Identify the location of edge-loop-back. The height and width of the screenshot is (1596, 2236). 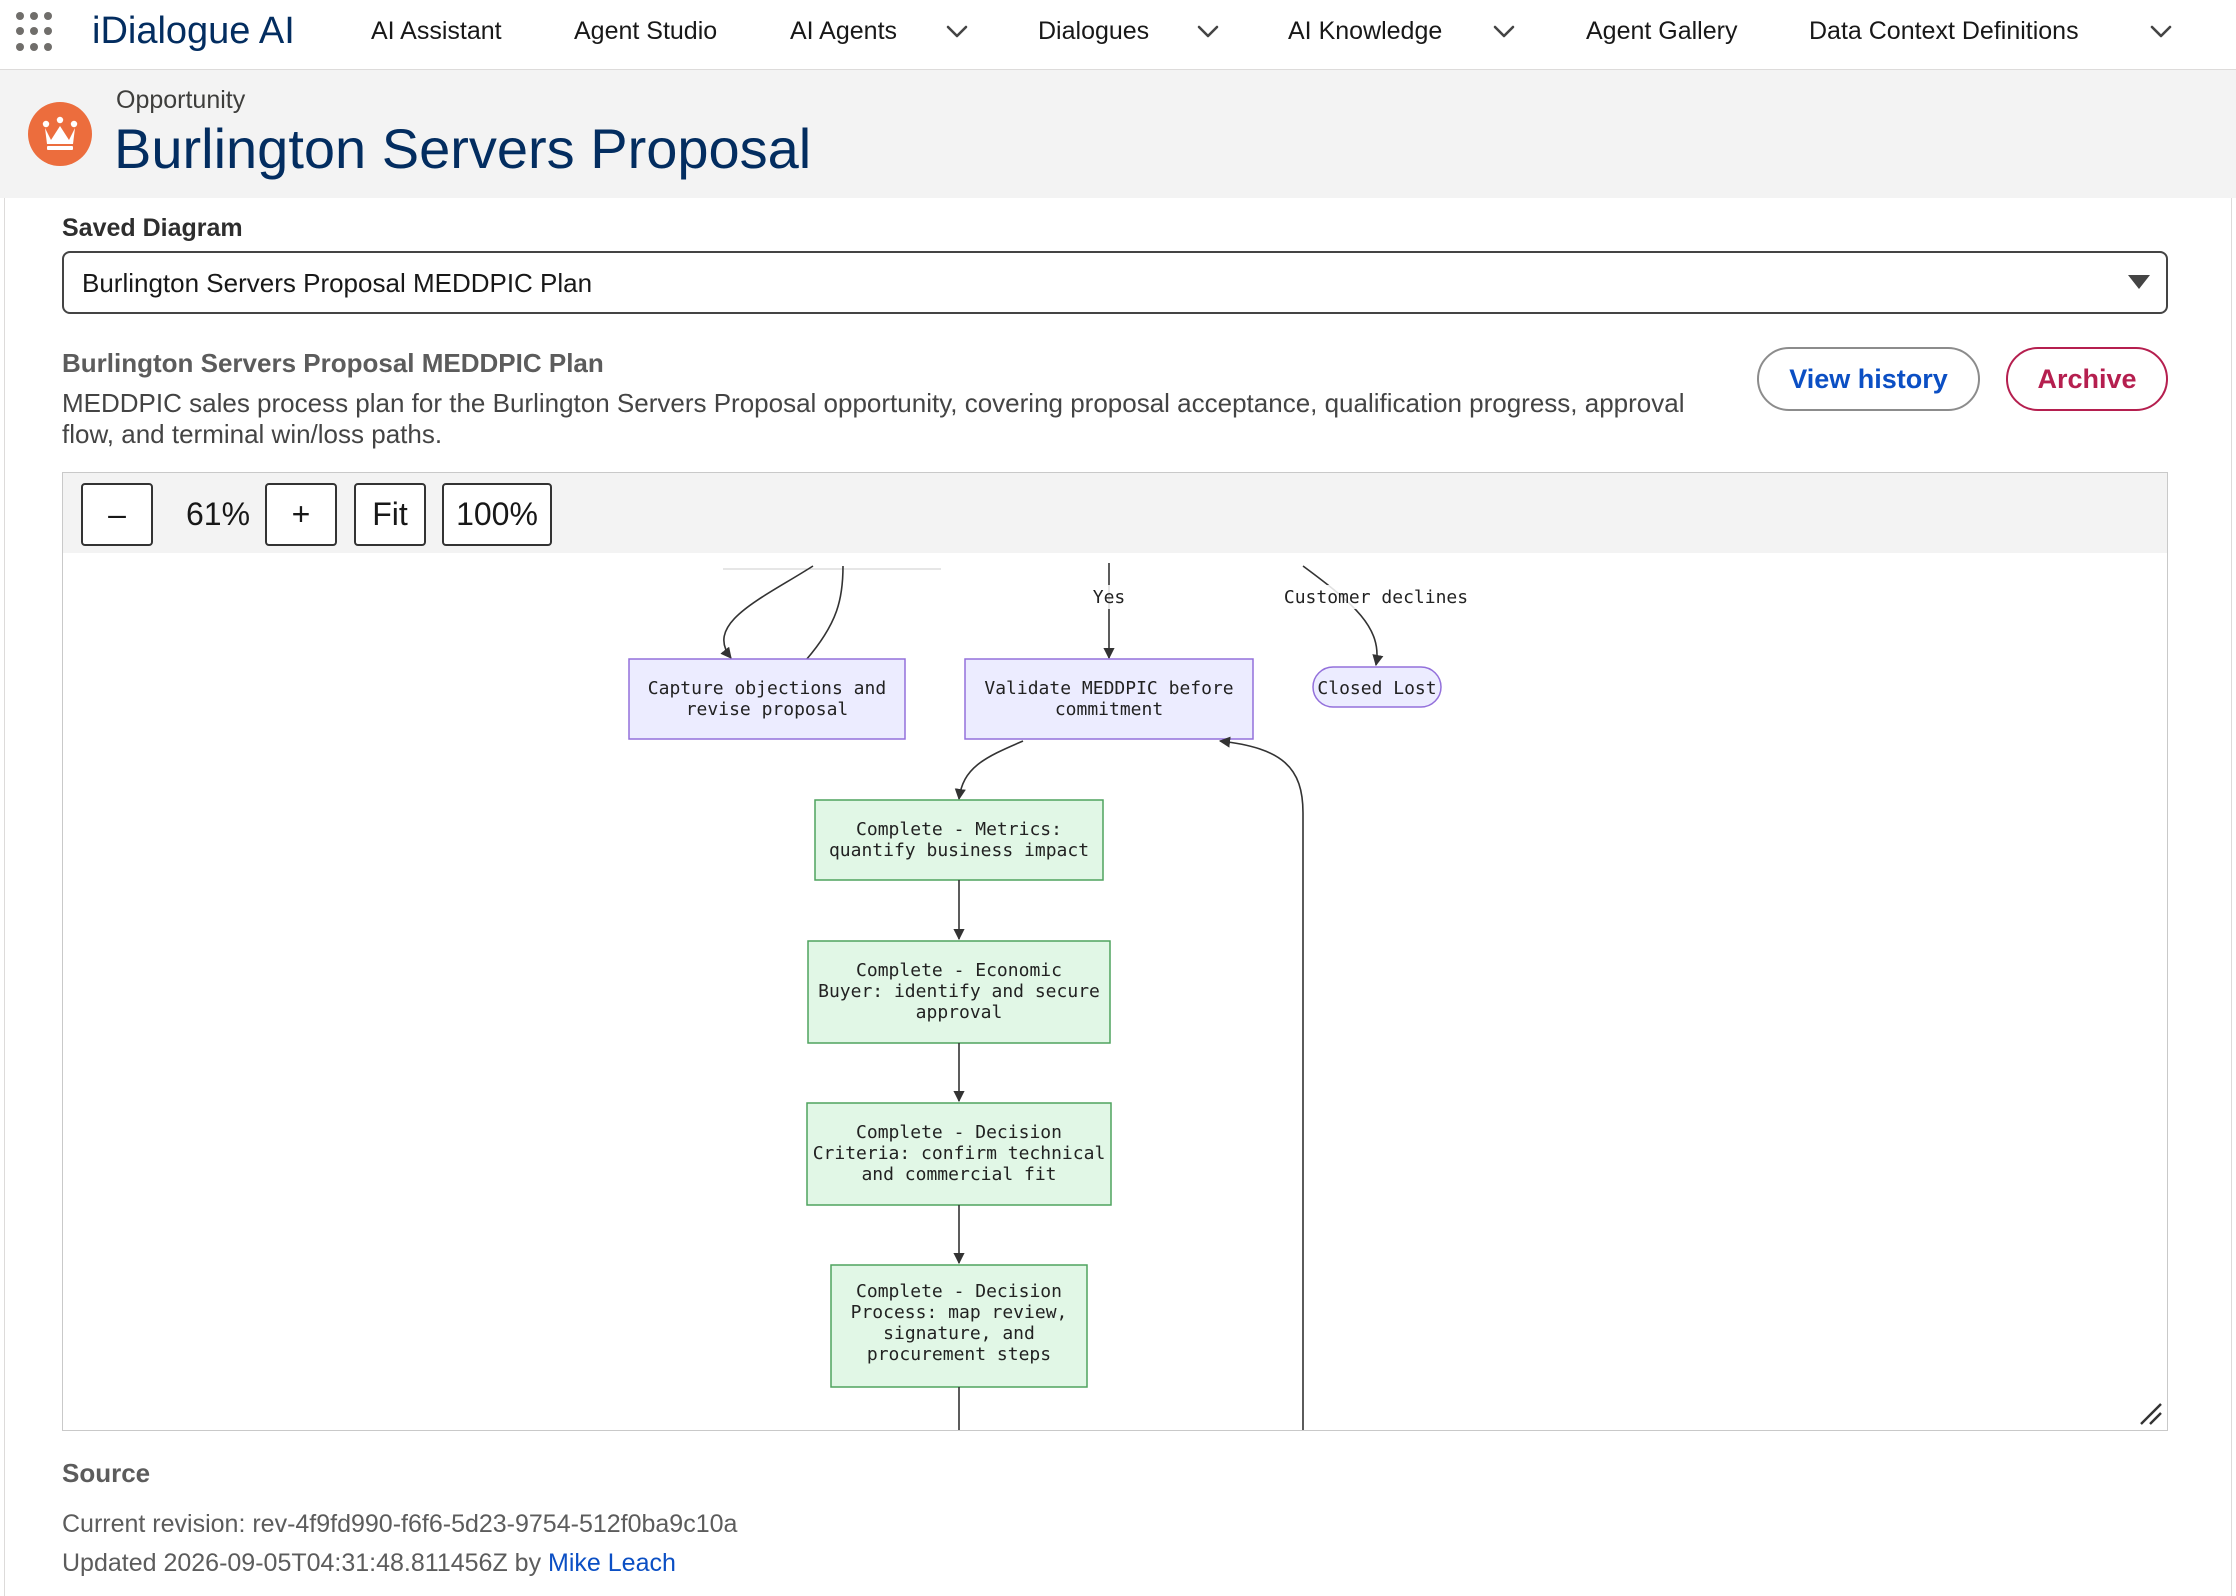
(1261, 1083).